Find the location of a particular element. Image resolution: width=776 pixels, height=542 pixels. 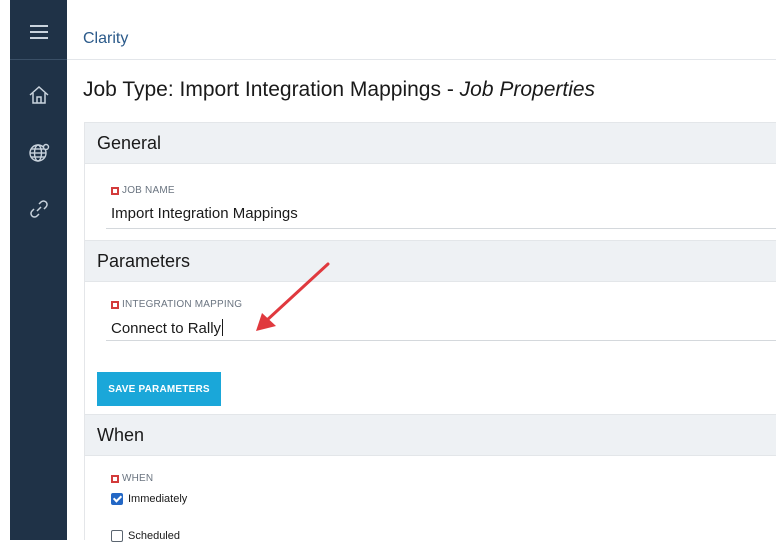

section-header-when: When is located at coordinates (430, 435).